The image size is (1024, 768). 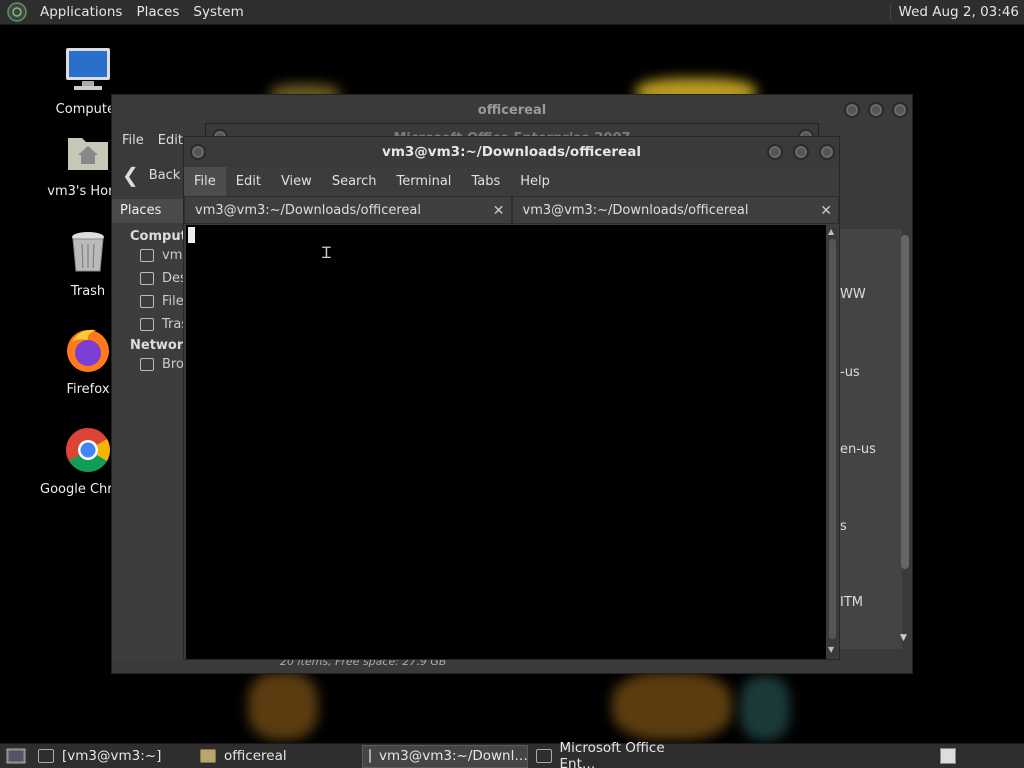 I want to click on places-dropdown: Places, so click(x=152, y=211).